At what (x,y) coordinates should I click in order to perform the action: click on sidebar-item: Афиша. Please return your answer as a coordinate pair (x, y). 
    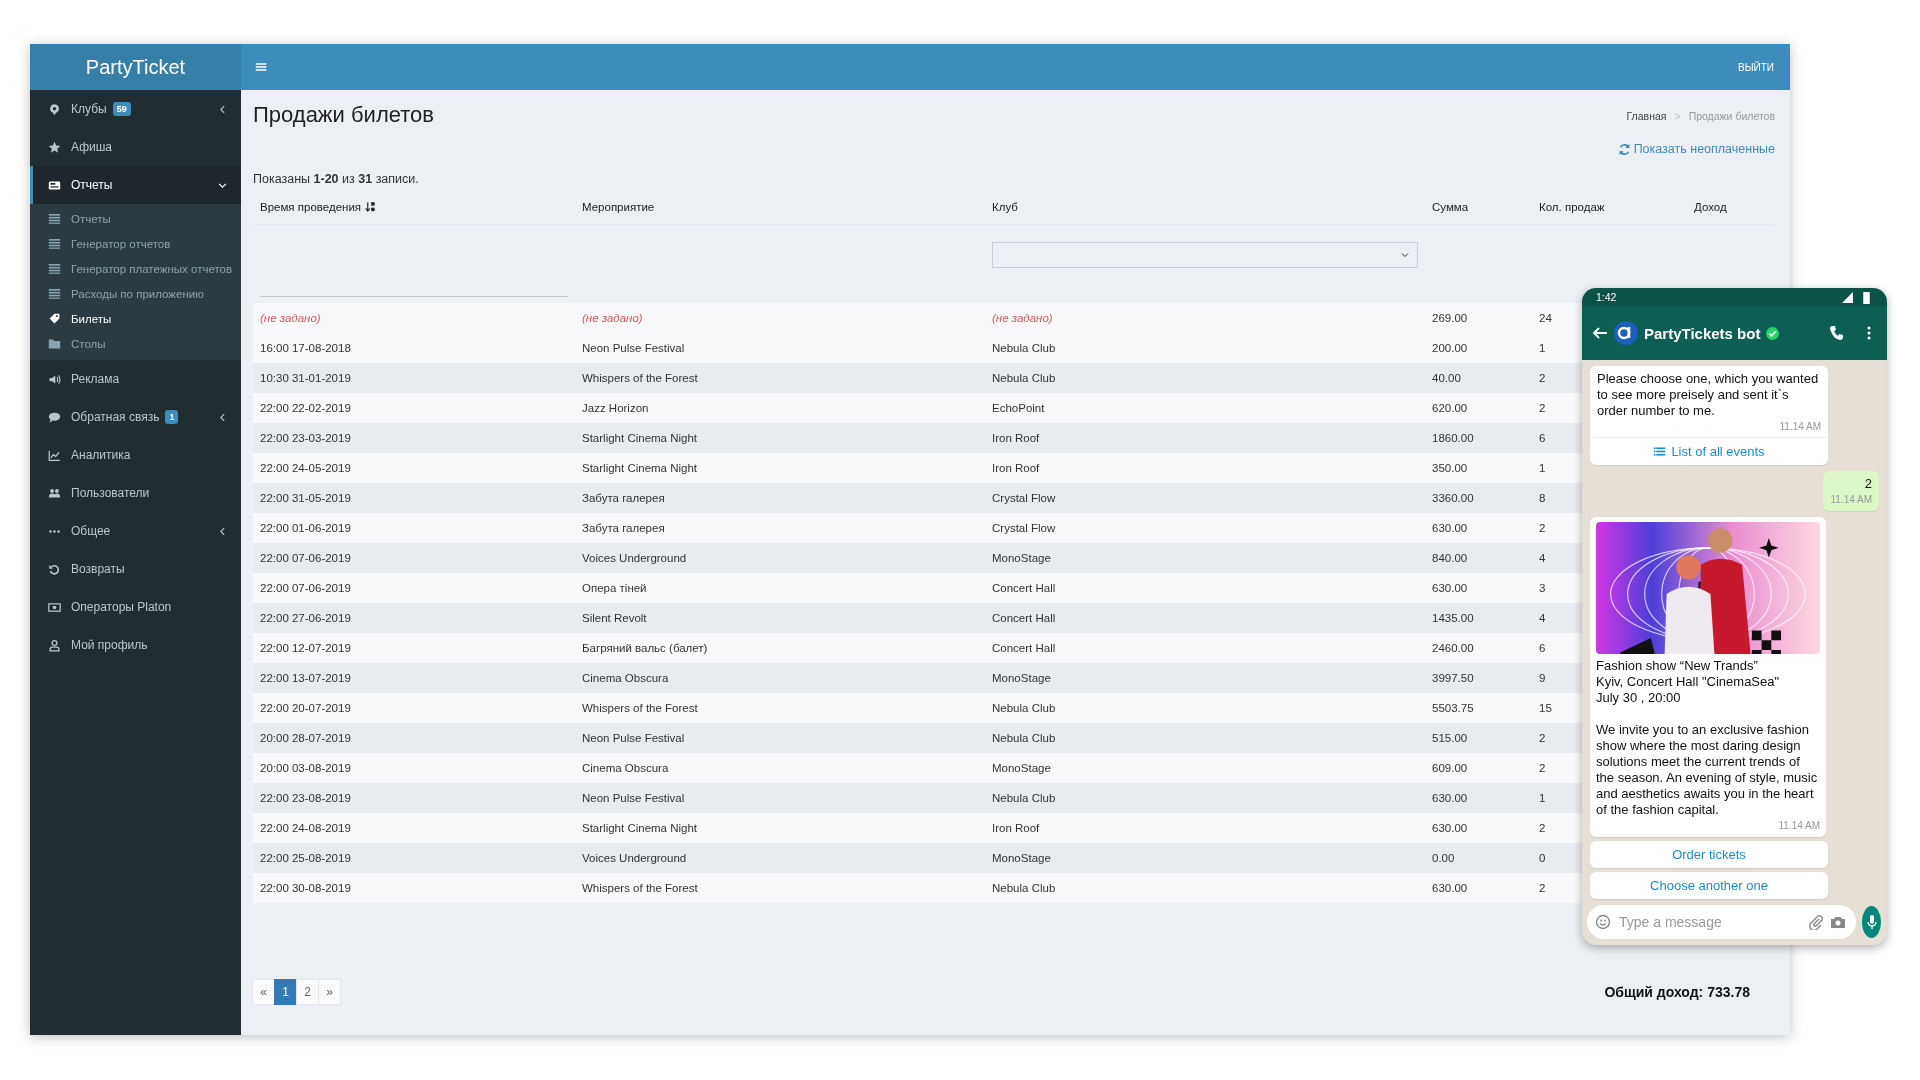
    Looking at the image, I should click on (135, 147).